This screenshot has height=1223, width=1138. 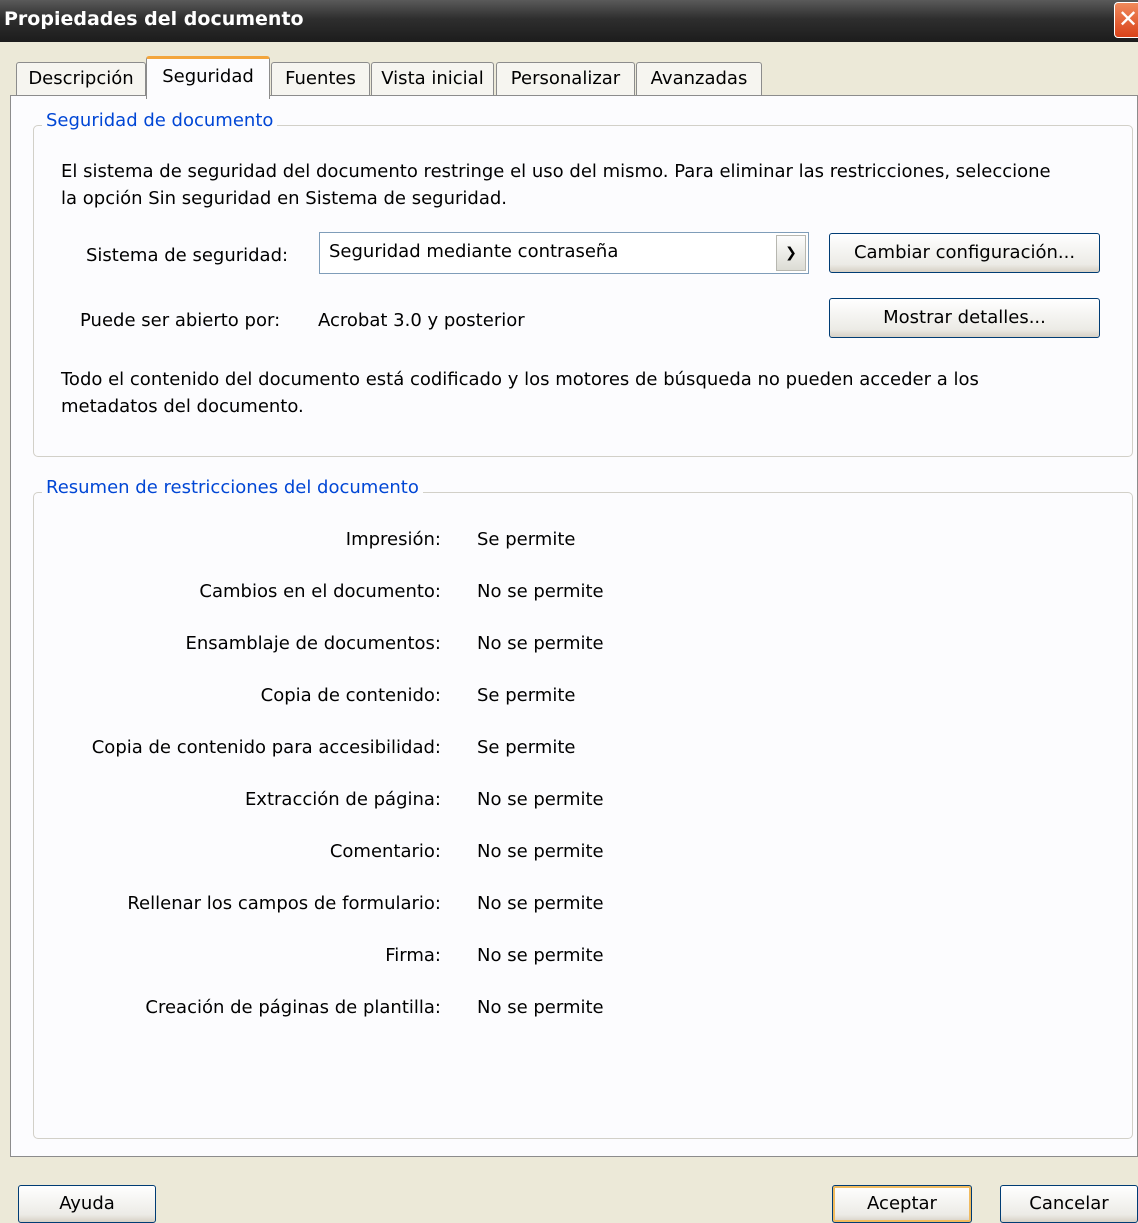 I want to click on restriction-label: Copia de contenido para accesibilidad:, so click(x=266, y=747).